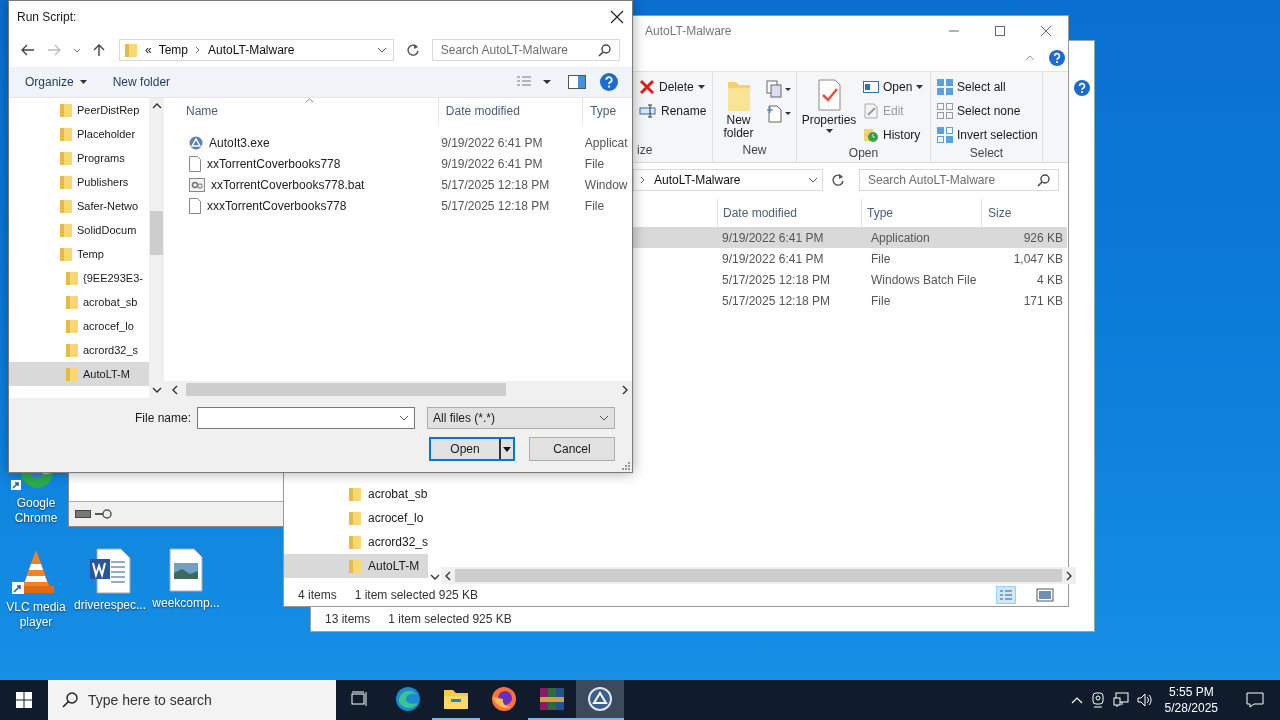 The width and height of the screenshot is (1280, 720). What do you see at coordinates (871, 87) in the screenshot?
I see `open-window-icon` at bounding box center [871, 87].